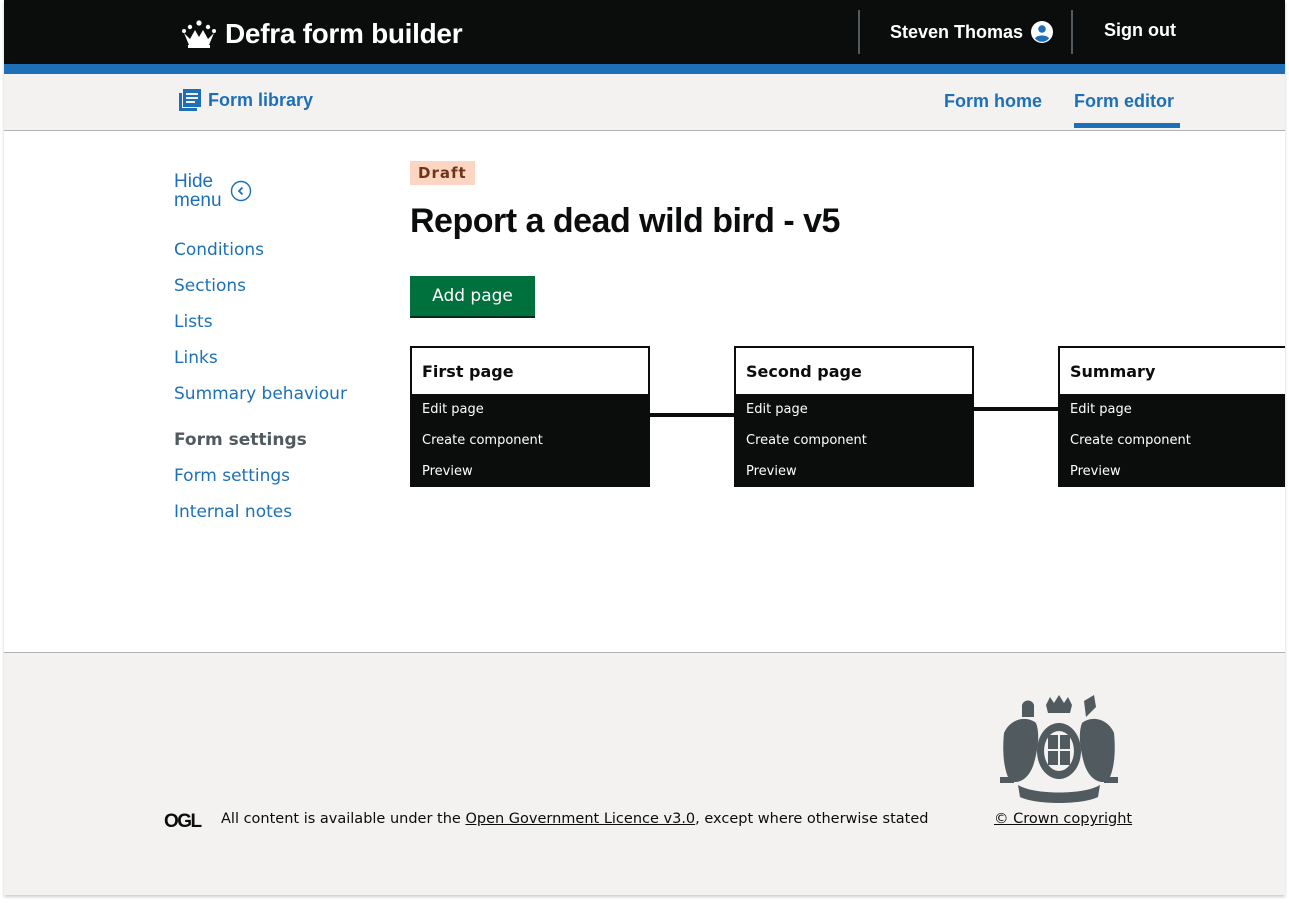  What do you see at coordinates (993, 101) in the screenshot?
I see `form-home-link: Form home` at bounding box center [993, 101].